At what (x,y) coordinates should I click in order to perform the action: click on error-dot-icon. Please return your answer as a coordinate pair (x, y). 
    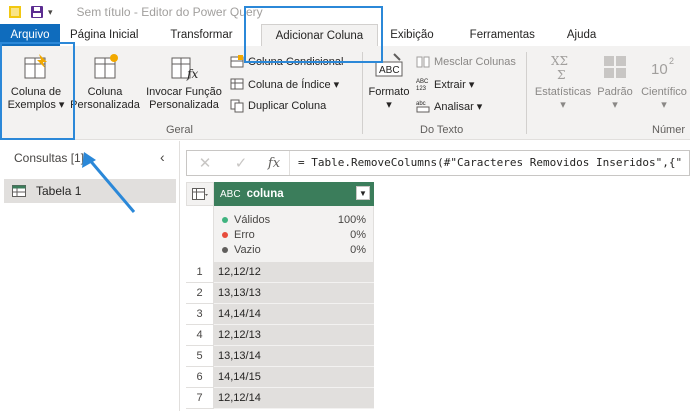
    Looking at the image, I should click on (225, 234).